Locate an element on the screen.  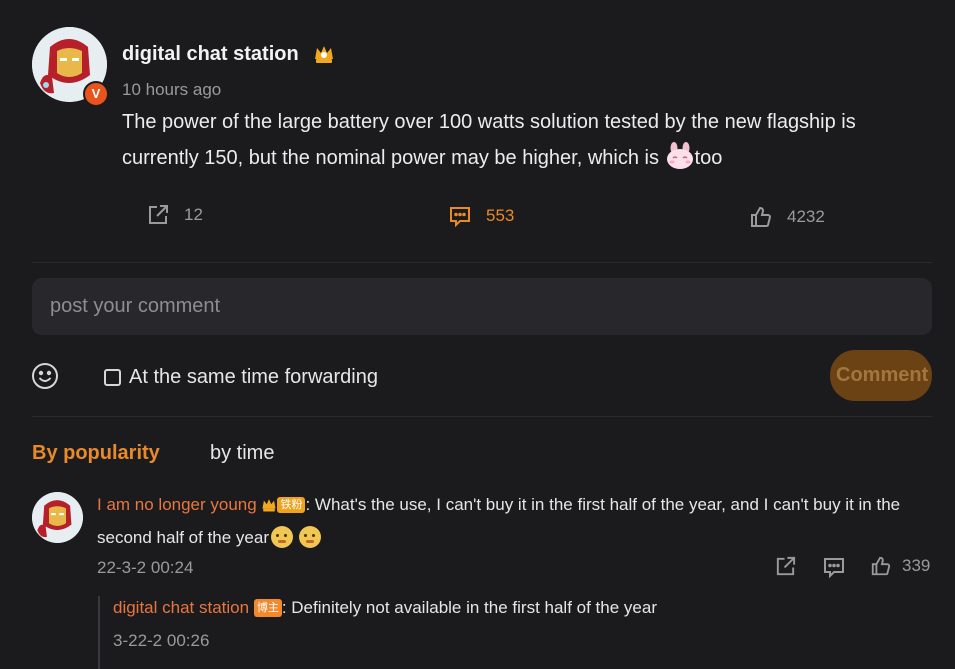
commenter-name: I am no longer young is located at coordinates (177, 504).